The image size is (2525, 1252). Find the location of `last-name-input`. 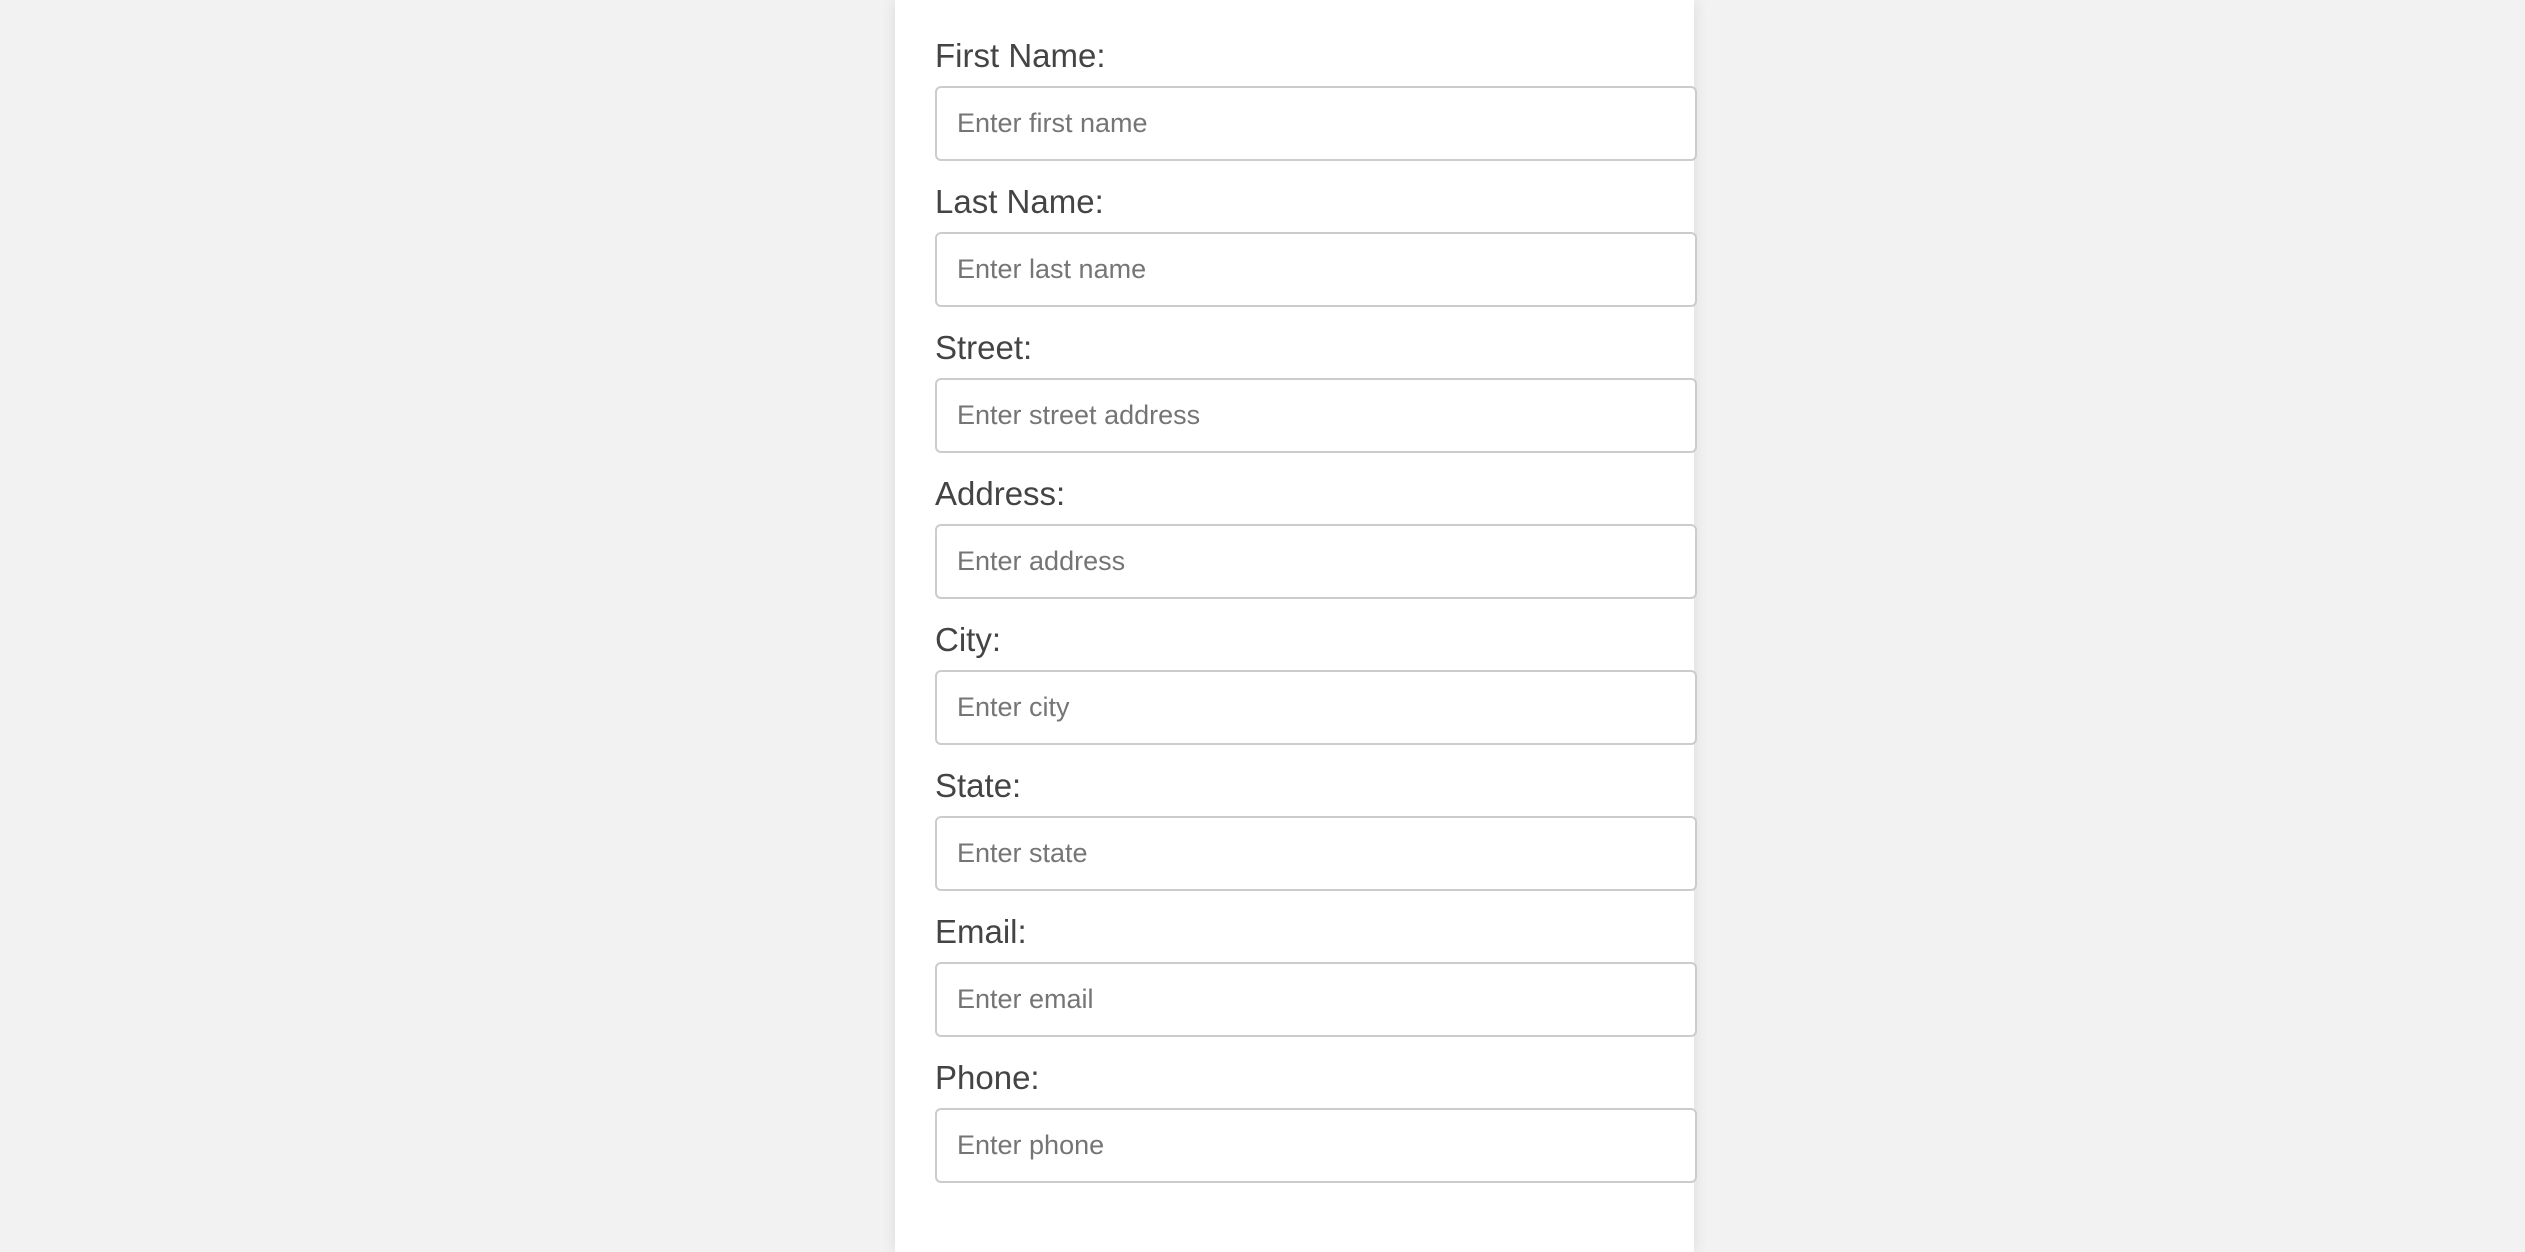

last-name-input is located at coordinates (1316, 269).